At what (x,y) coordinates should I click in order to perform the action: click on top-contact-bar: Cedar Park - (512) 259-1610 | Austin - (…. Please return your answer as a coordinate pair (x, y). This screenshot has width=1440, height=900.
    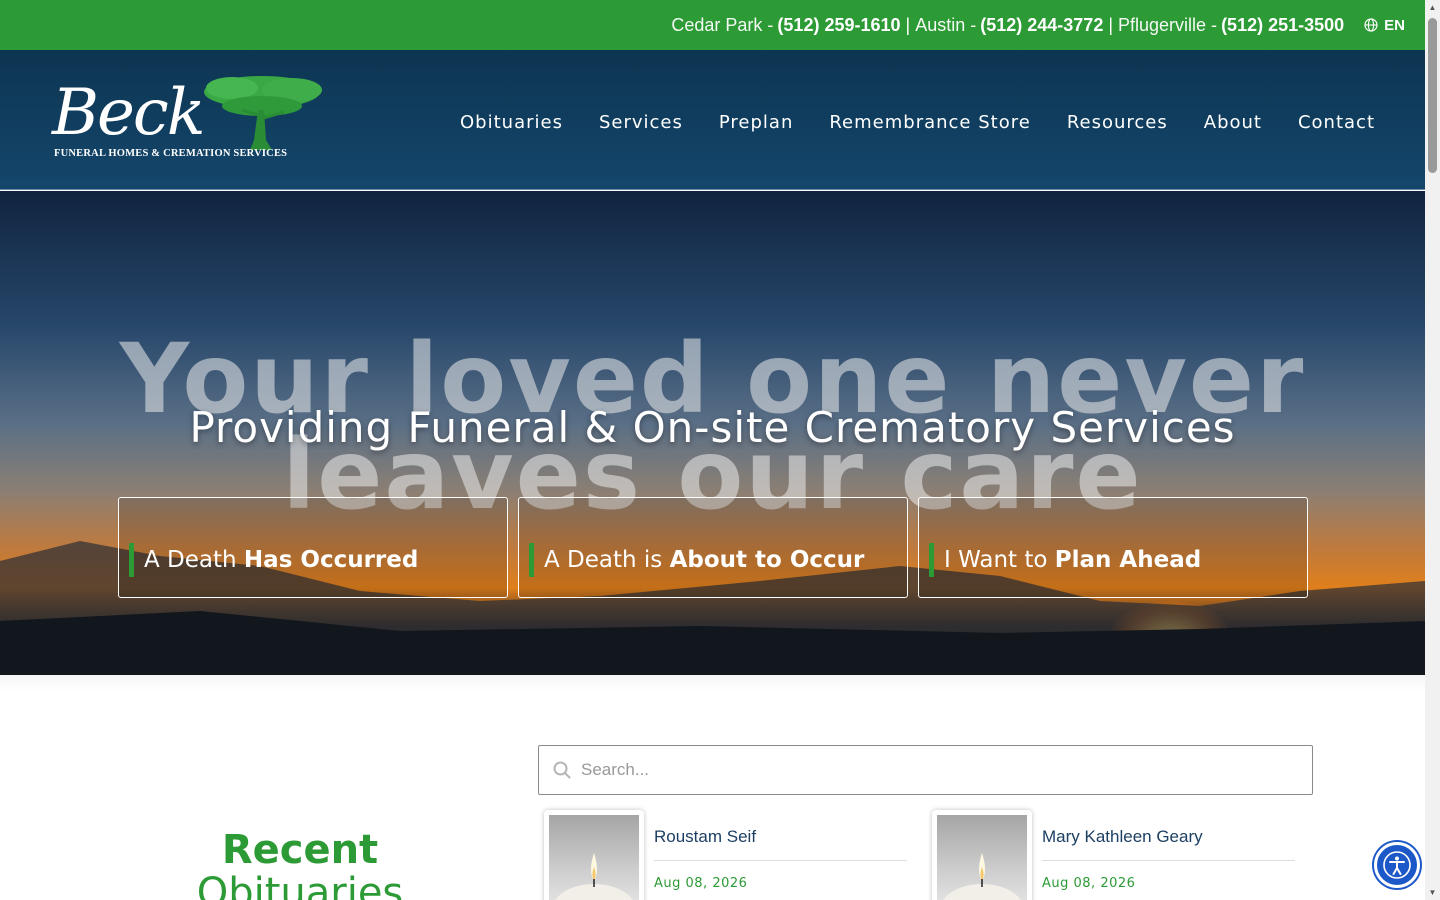
    Looking at the image, I should click on (712, 25).